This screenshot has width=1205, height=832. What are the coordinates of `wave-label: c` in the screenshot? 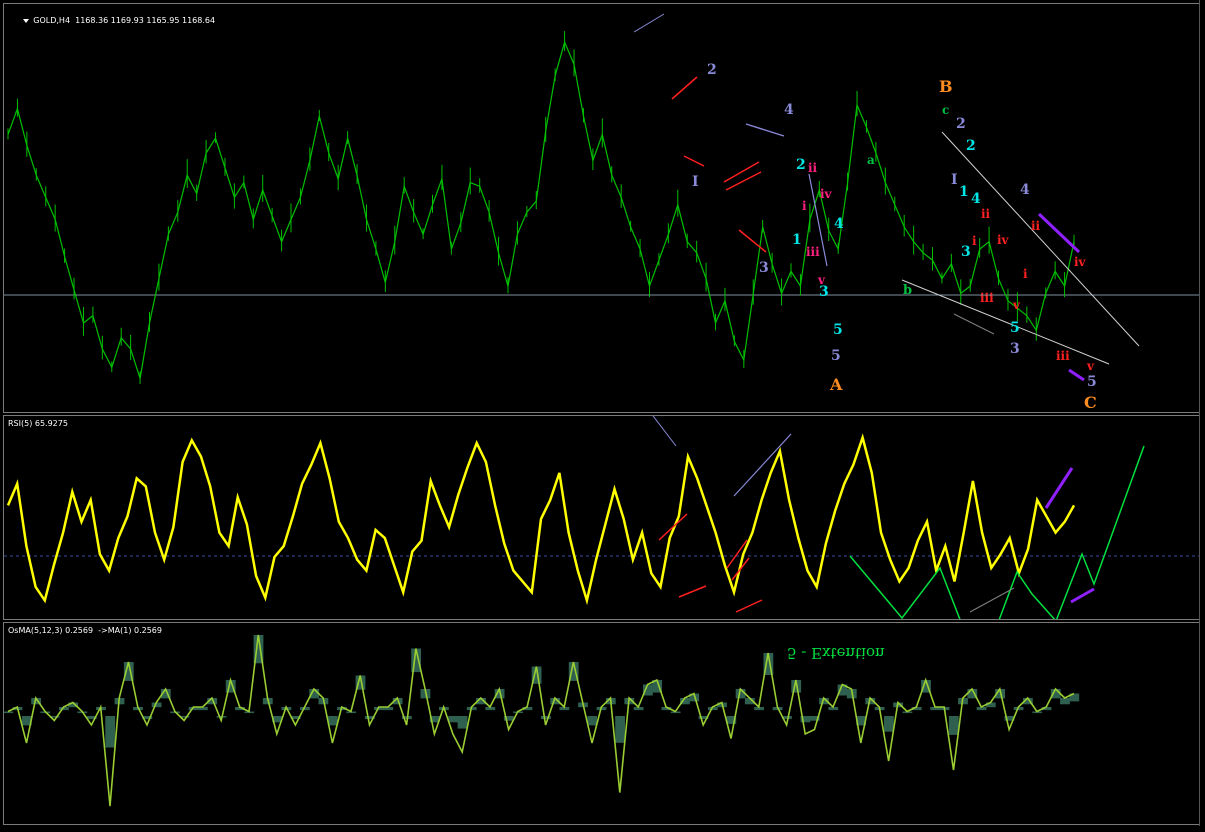 It's located at (945, 110).